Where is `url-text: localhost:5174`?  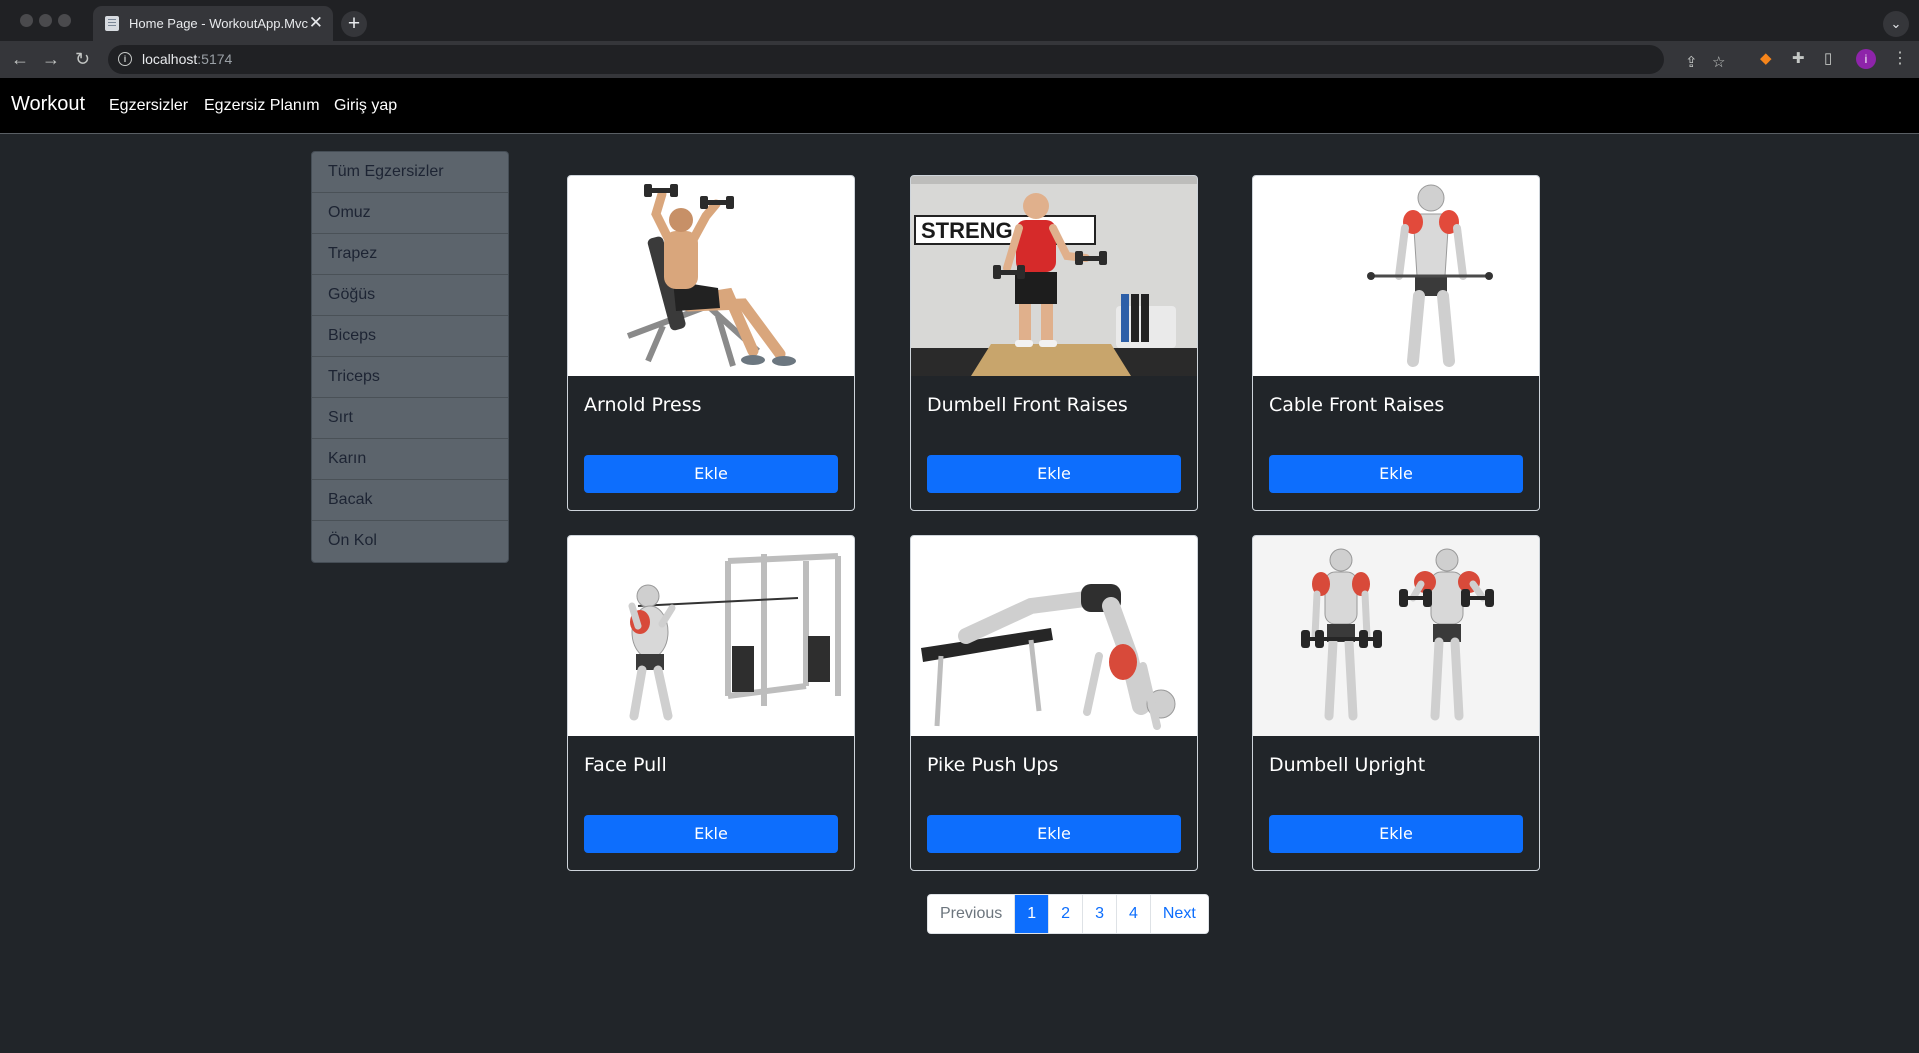
url-text: localhost:5174 is located at coordinates (187, 59).